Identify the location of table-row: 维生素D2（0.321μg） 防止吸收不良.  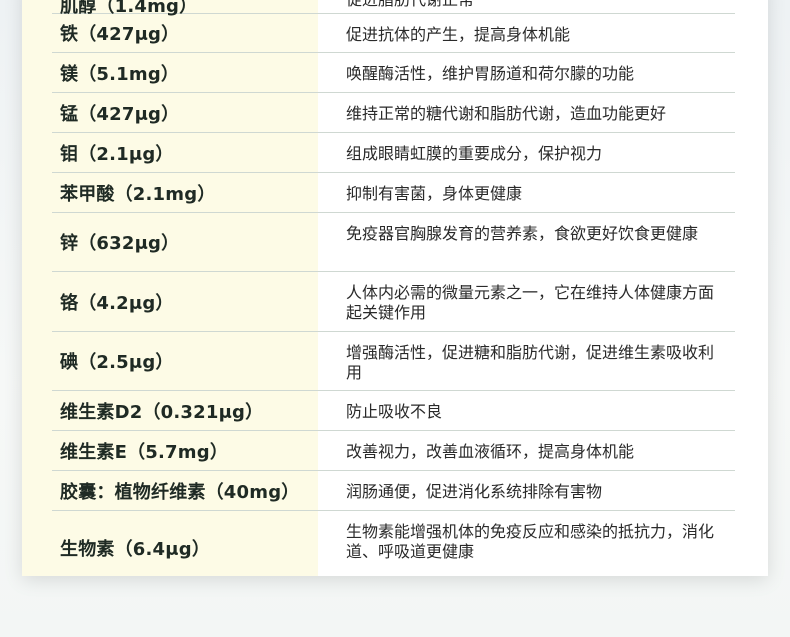
(395, 411).